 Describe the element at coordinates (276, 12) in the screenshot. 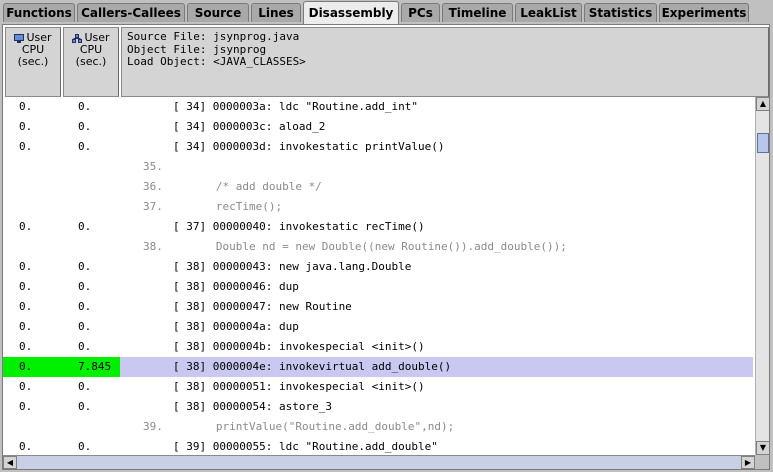

I see `tab-lines: Lines` at that location.